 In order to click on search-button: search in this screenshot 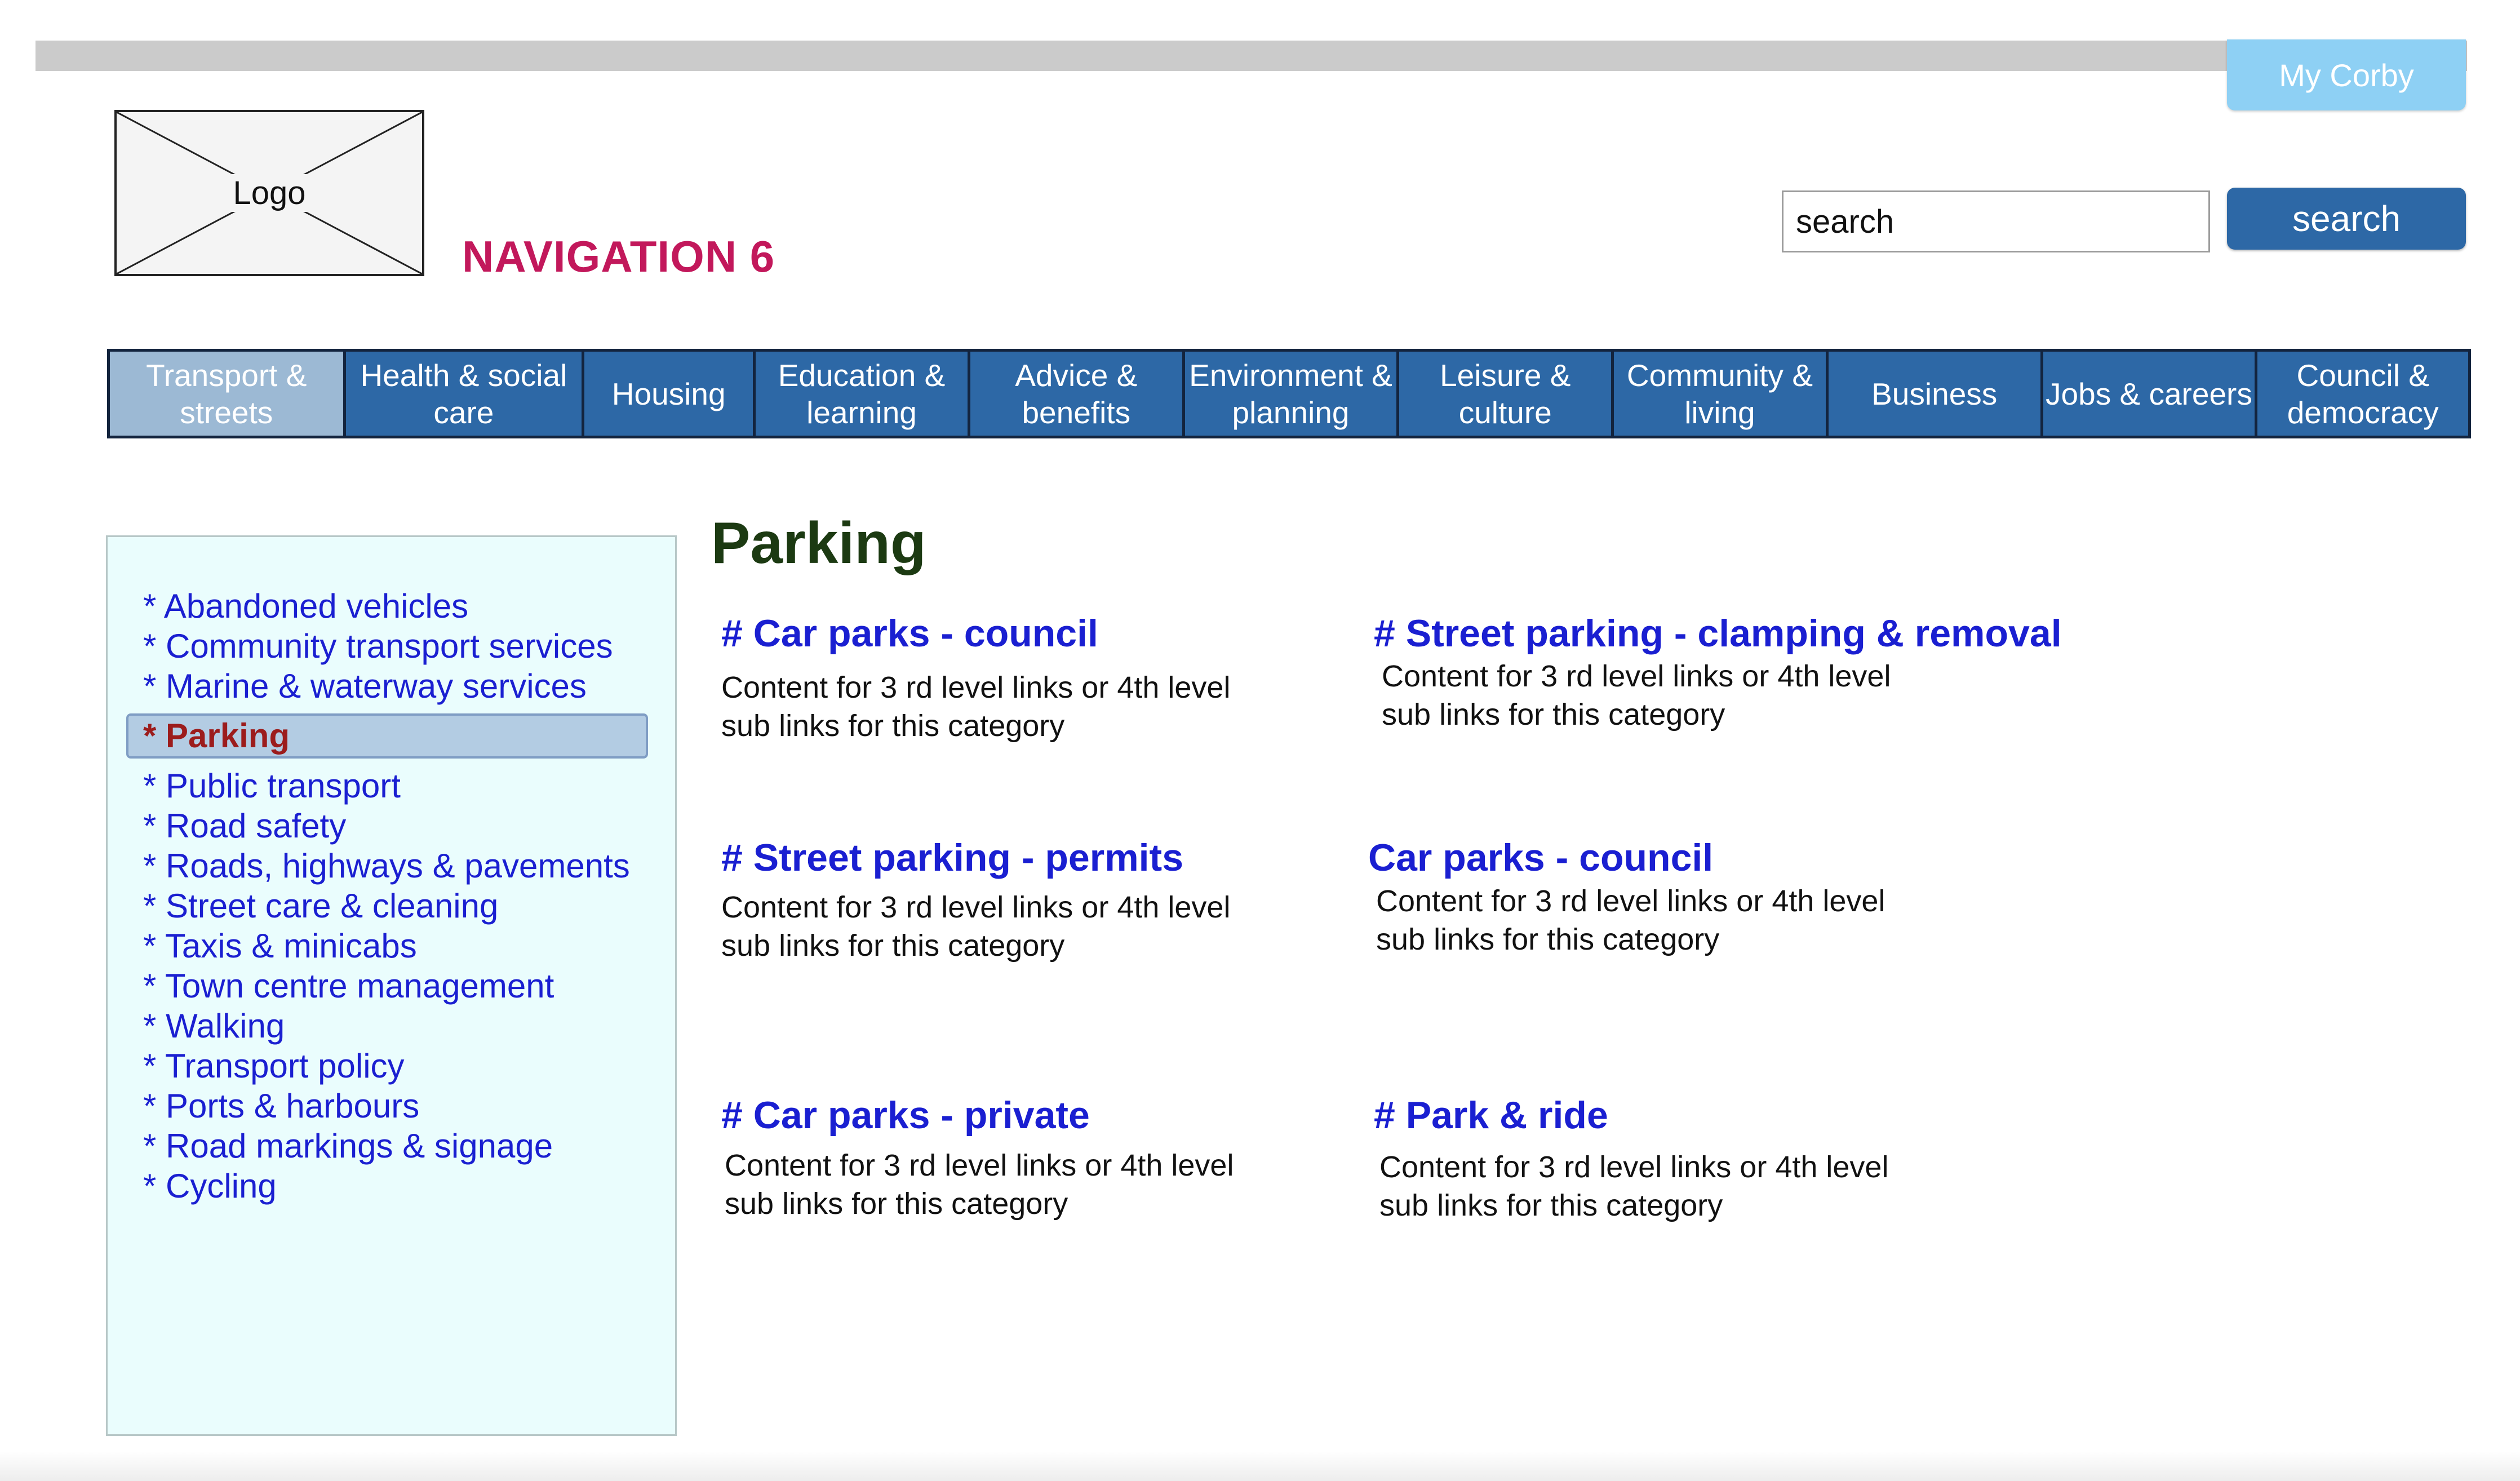, I will do `click(2346, 219)`.